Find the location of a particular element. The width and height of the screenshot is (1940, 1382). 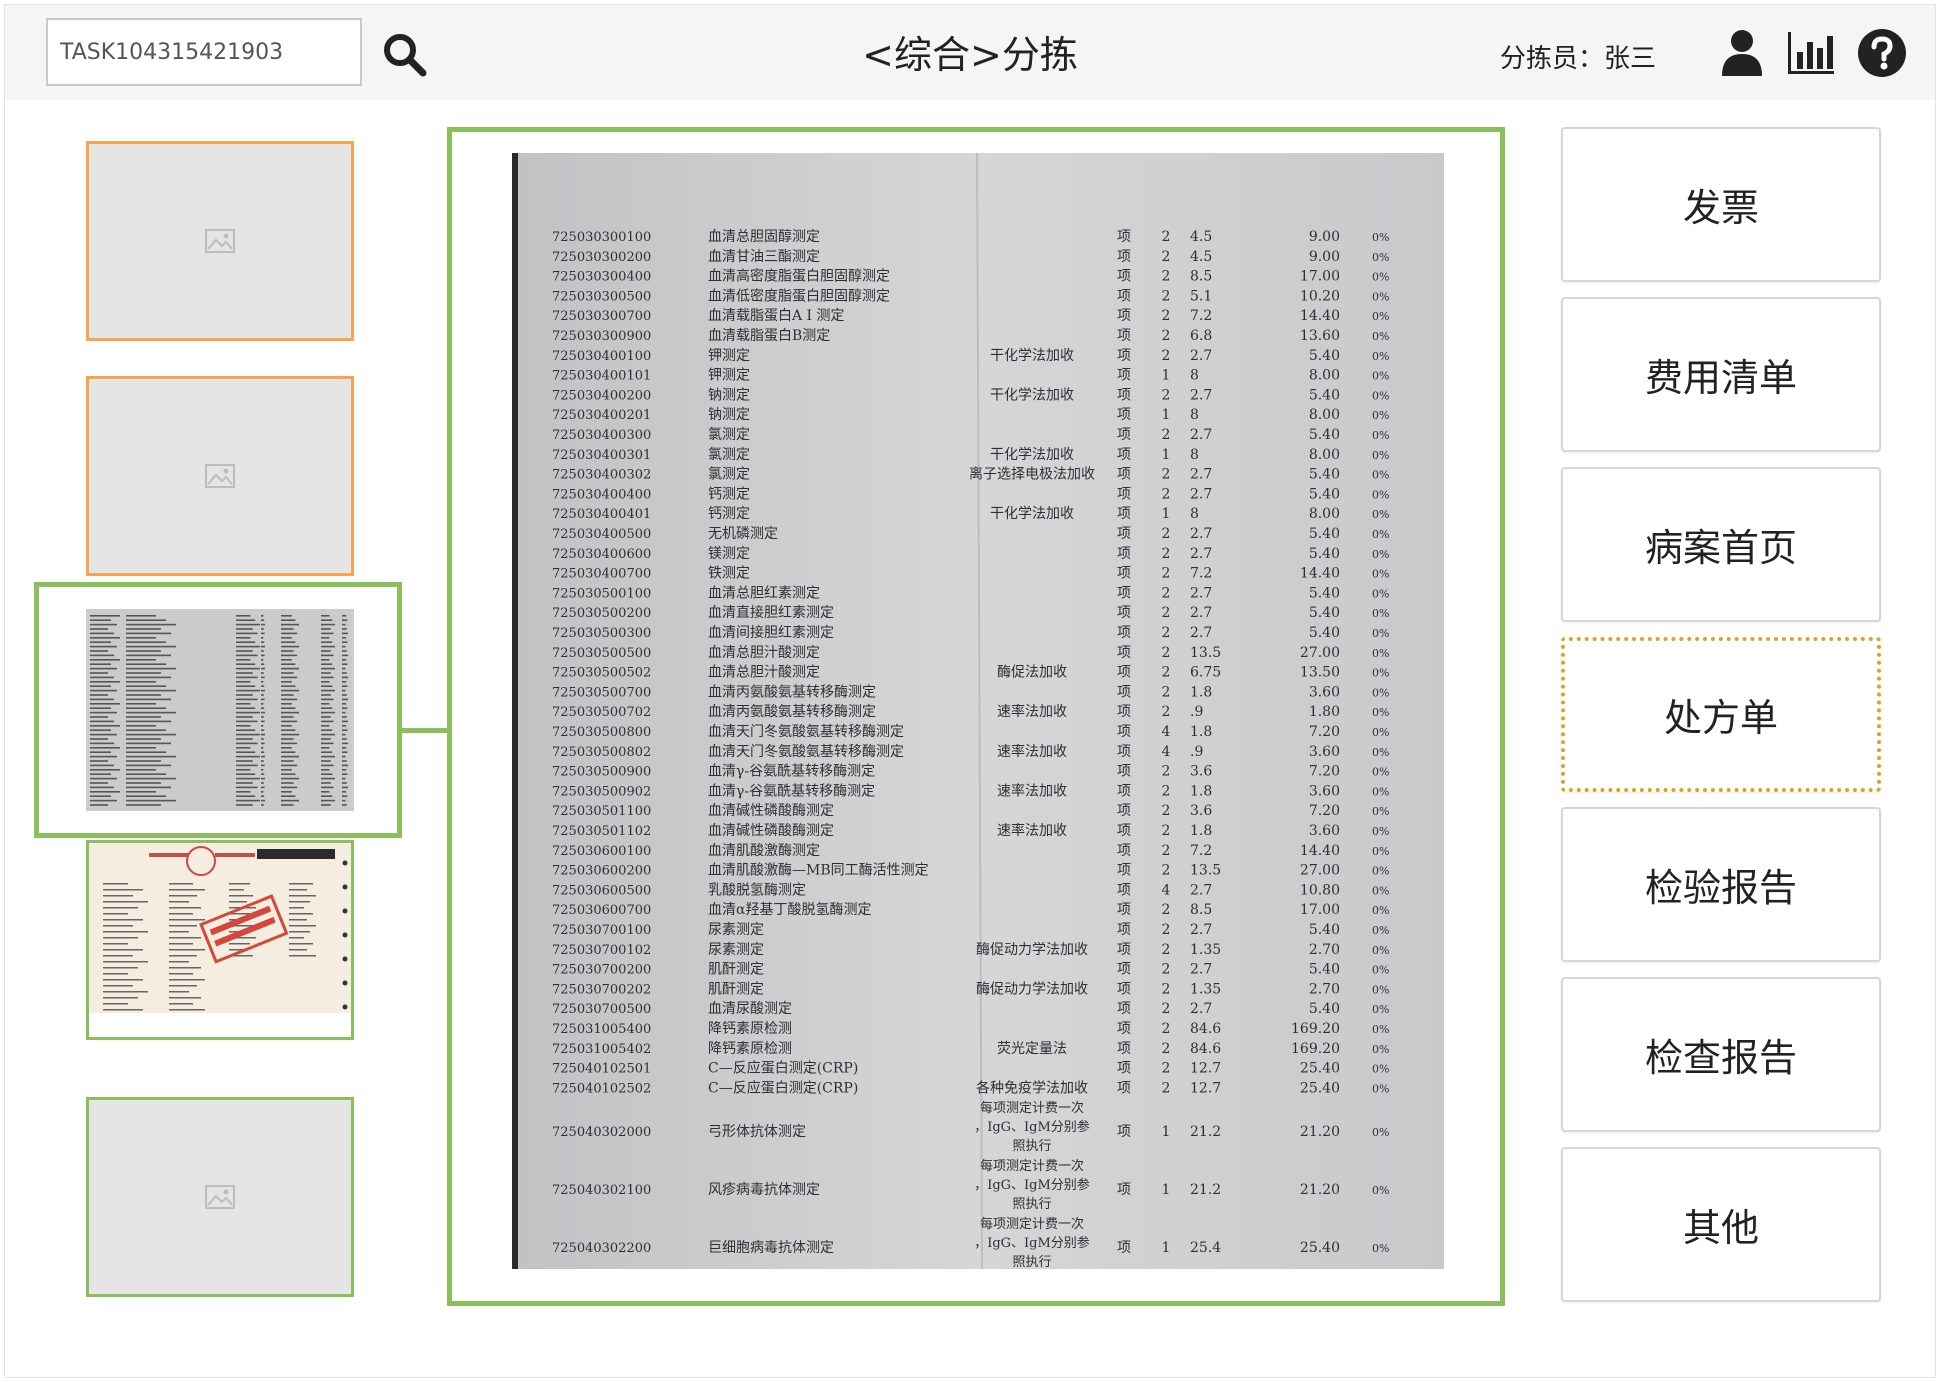

doc-cell: 725030300100 is located at coordinates (601, 237).